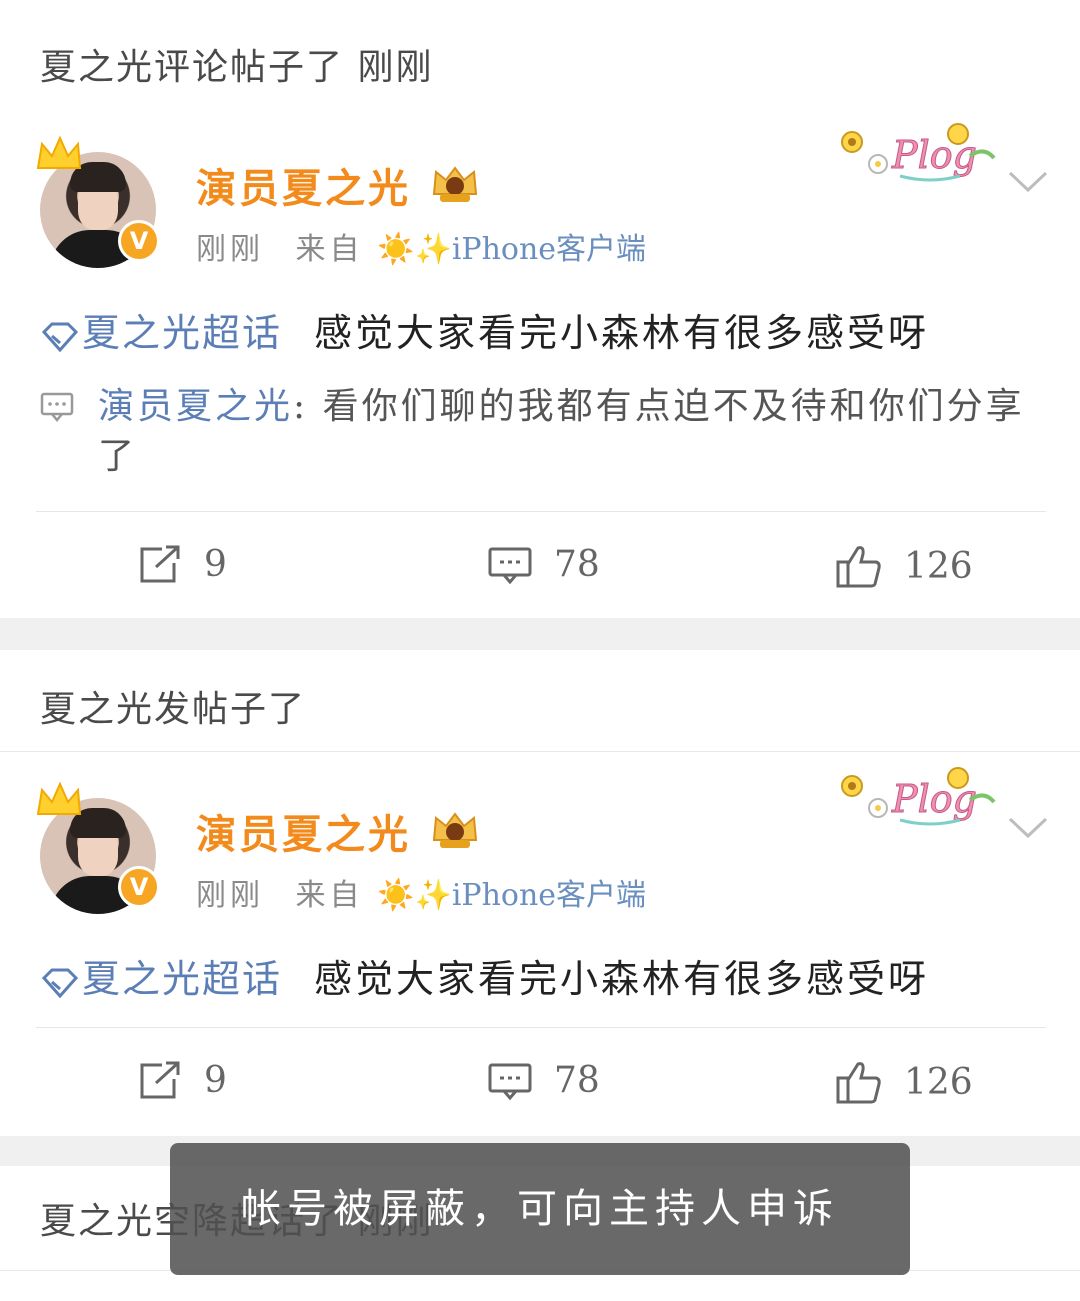 The width and height of the screenshot is (1080, 1301). What do you see at coordinates (173, 709) in the screenshot?
I see `activity-header: 夏之光发帖子了` at bounding box center [173, 709].